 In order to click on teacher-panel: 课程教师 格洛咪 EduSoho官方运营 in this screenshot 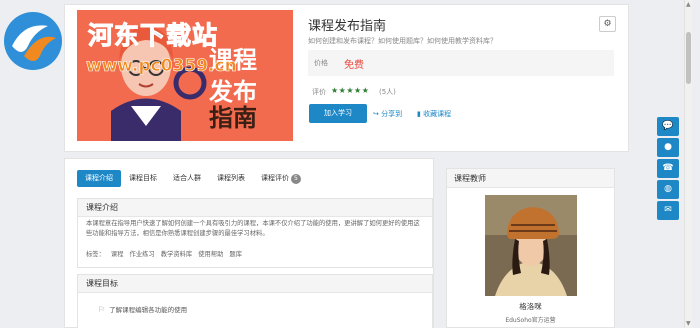, I will do `click(530, 248)`.